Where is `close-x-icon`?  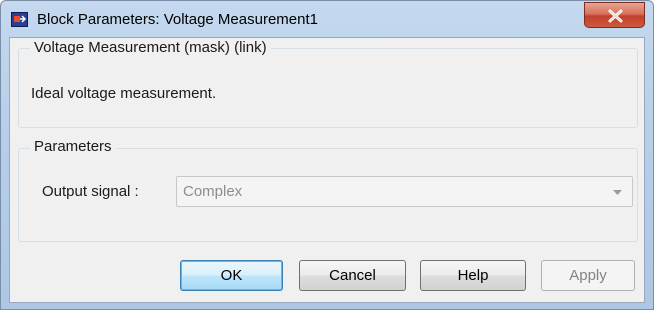 close-x-icon is located at coordinates (615, 16).